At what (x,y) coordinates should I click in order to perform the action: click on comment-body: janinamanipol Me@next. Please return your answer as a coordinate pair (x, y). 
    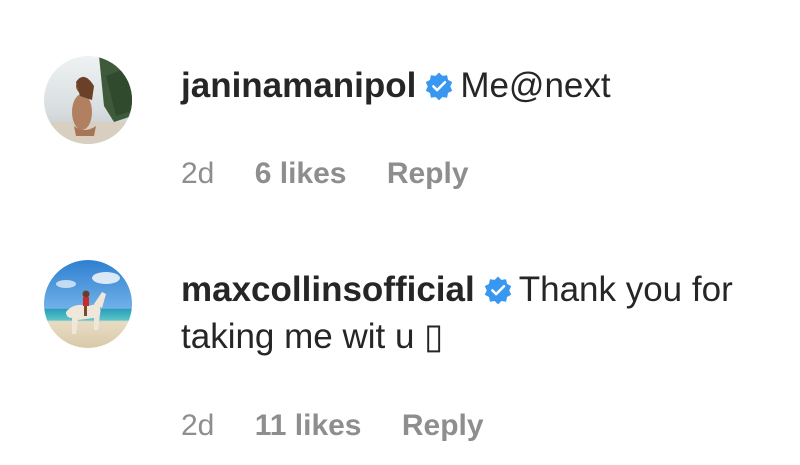
    Looking at the image, I should click on (481, 85).